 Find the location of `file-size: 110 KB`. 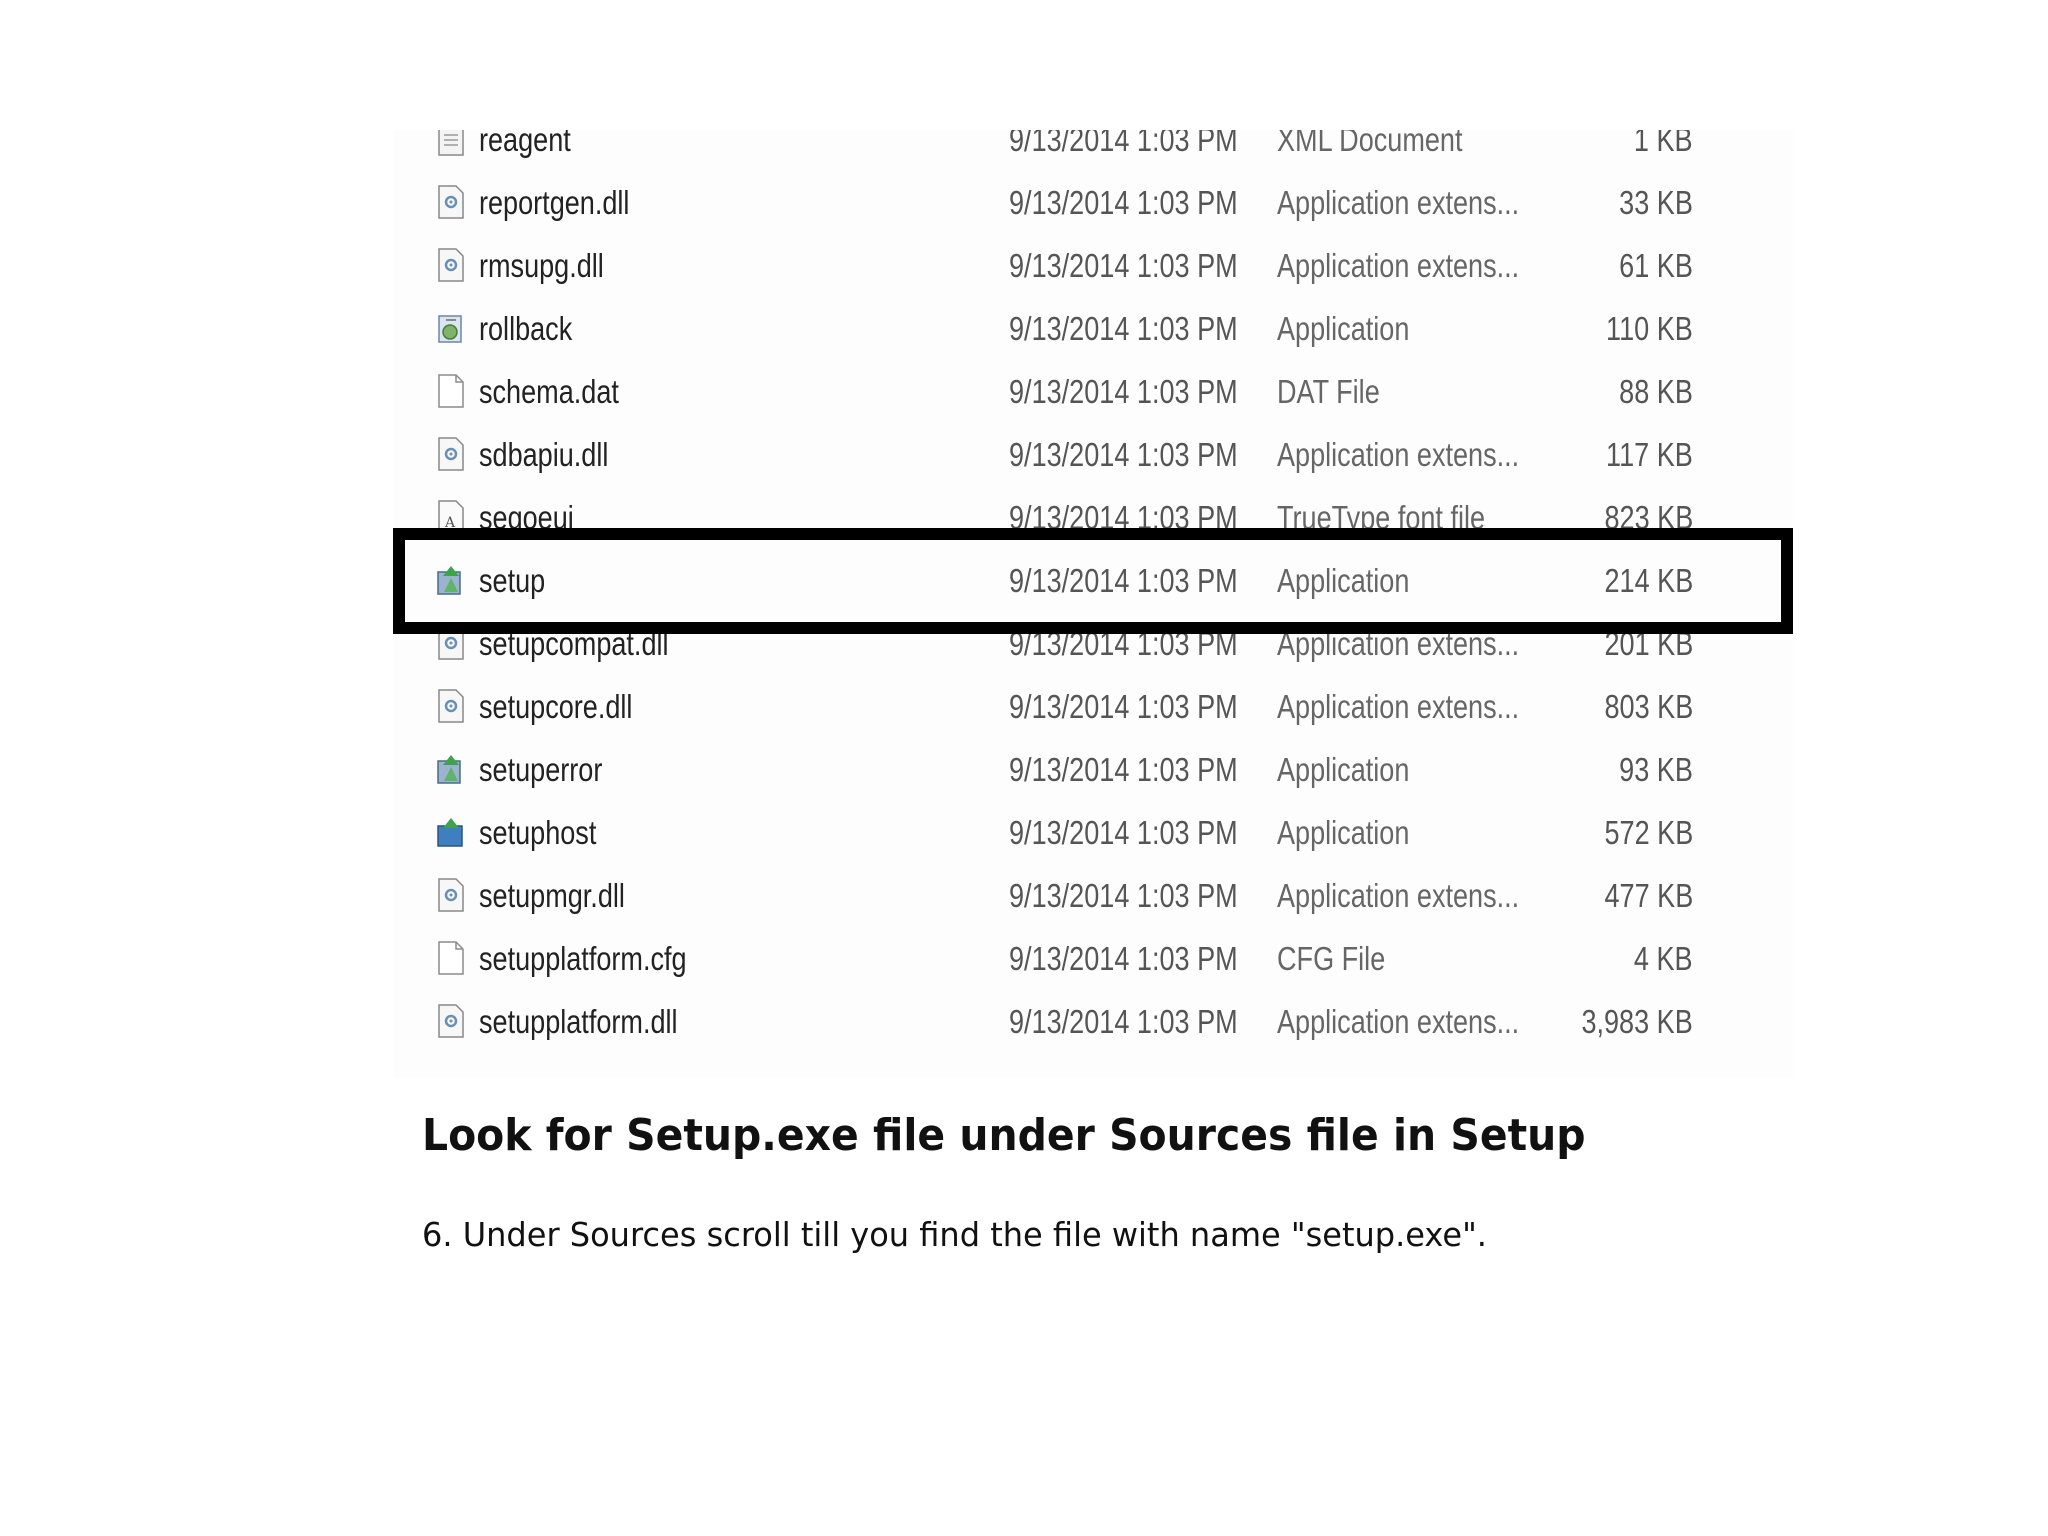

file-size: 110 KB is located at coordinates (1649, 328).